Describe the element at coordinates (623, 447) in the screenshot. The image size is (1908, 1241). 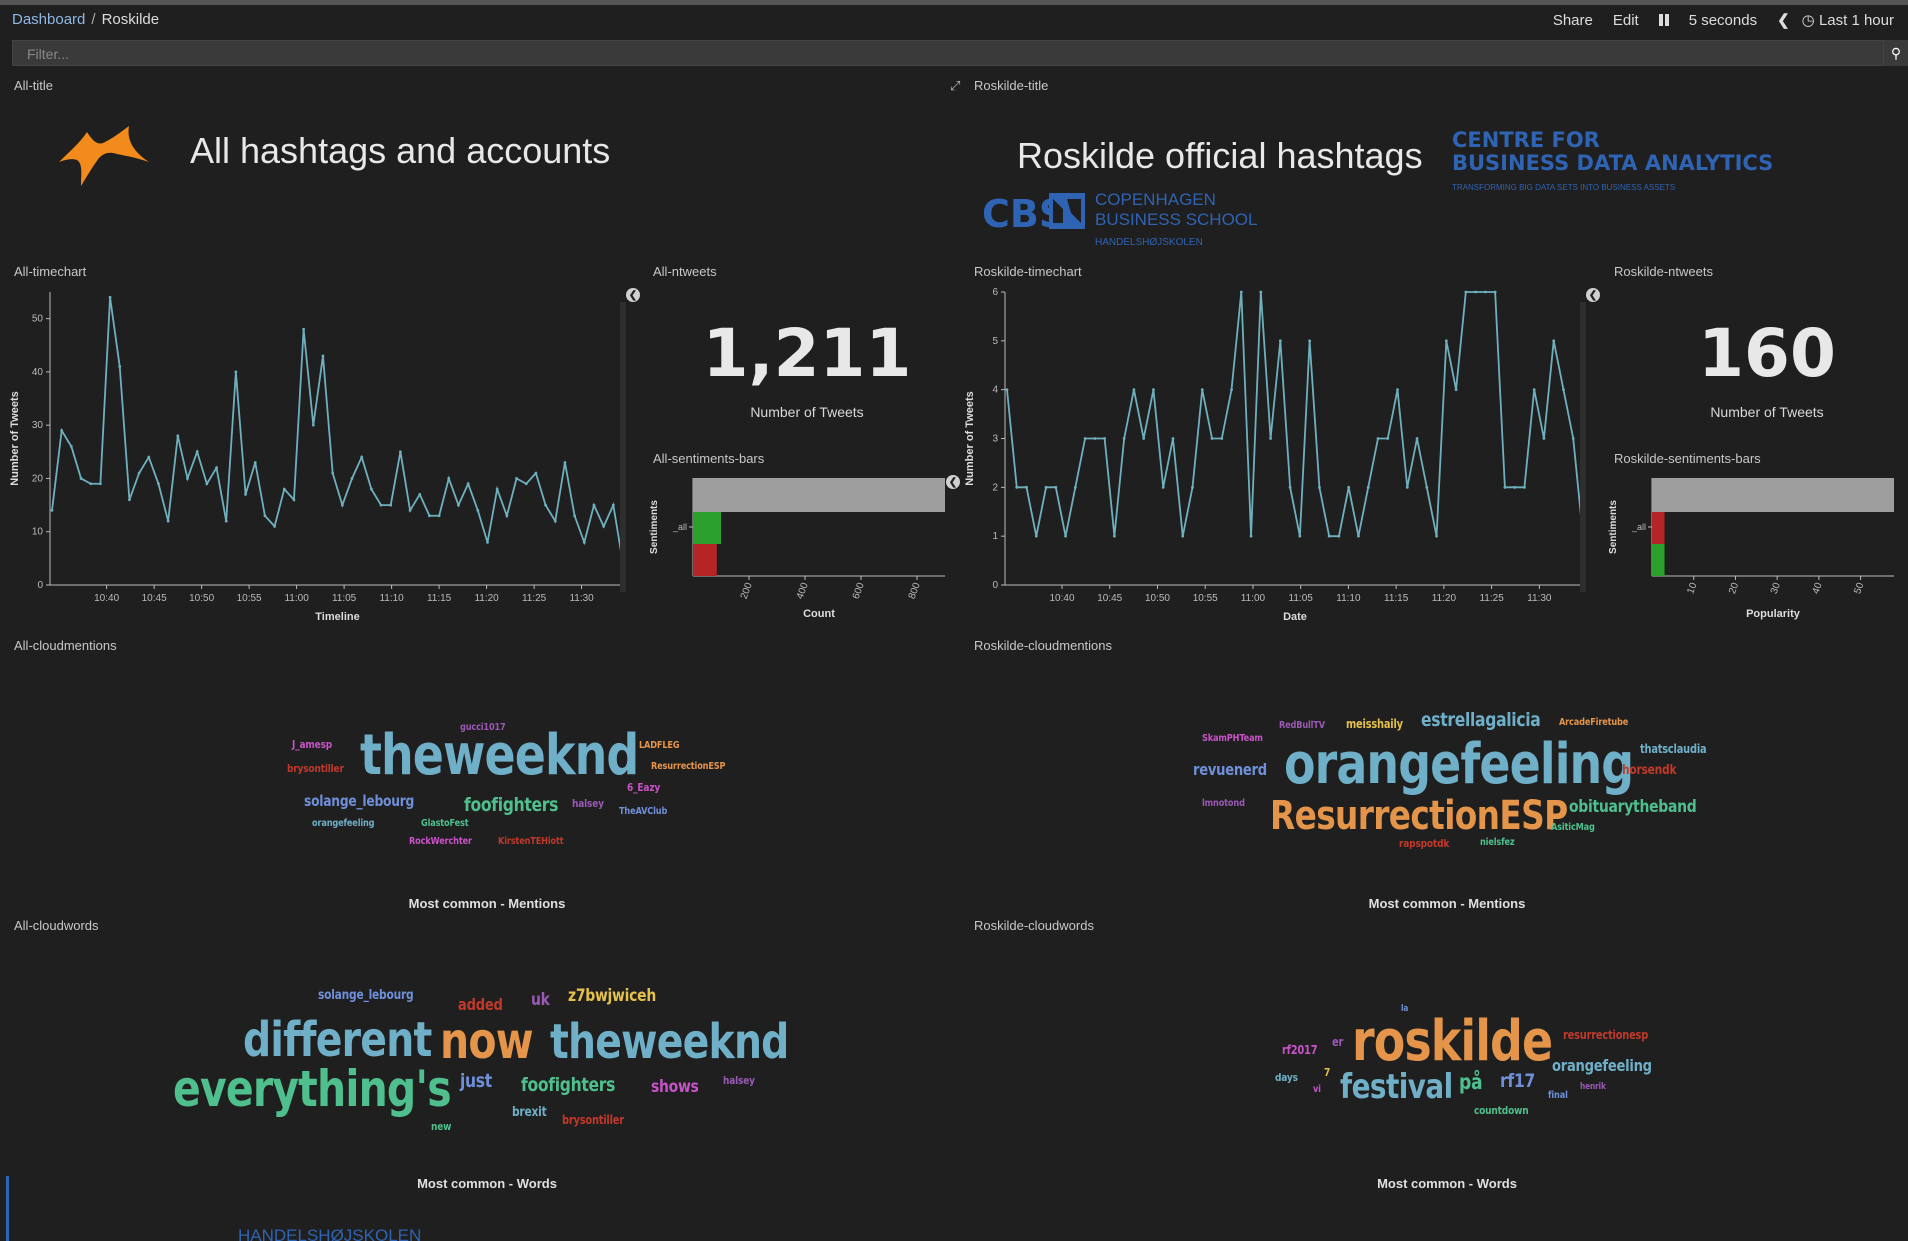
I see `all-timechart-scrollbar` at that location.